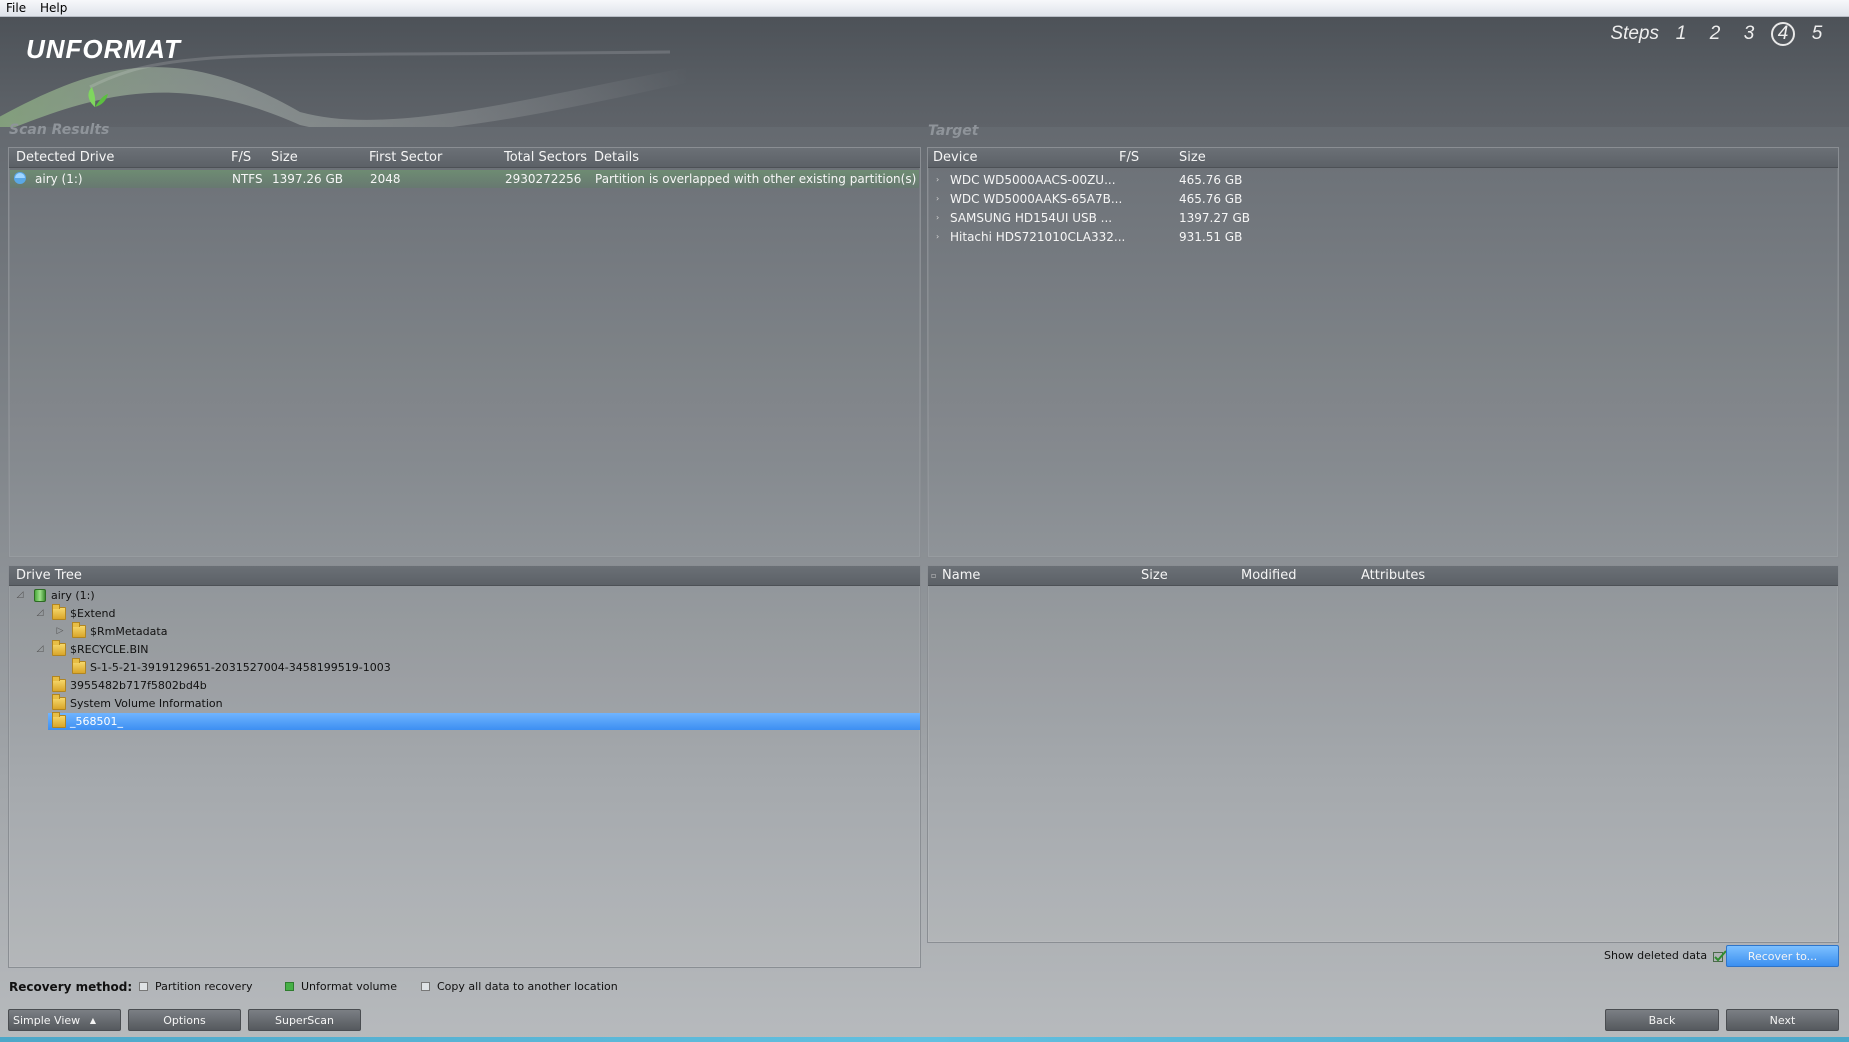 The height and width of the screenshot is (1042, 1849). I want to click on col-size: Size, so click(284, 157).